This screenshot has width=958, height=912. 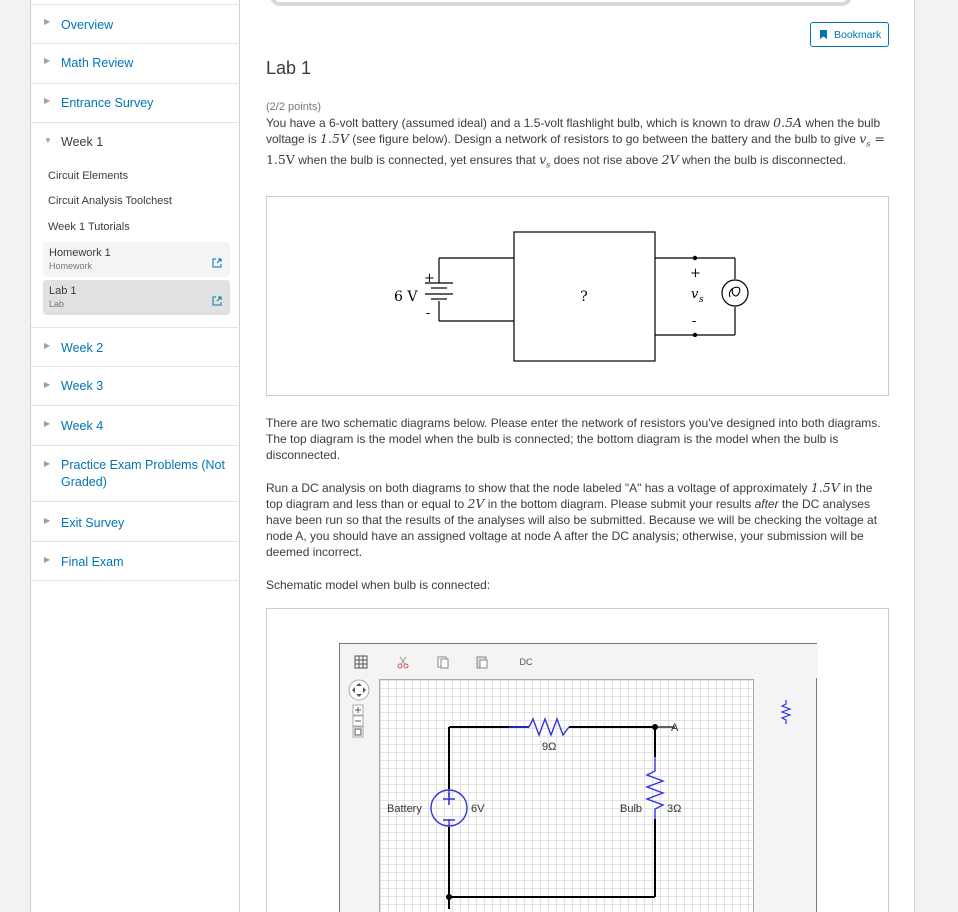 What do you see at coordinates (110, 201) in the screenshot?
I see `section-circuit-analysis-toolchest: Circuit Analysis Toolchest` at bounding box center [110, 201].